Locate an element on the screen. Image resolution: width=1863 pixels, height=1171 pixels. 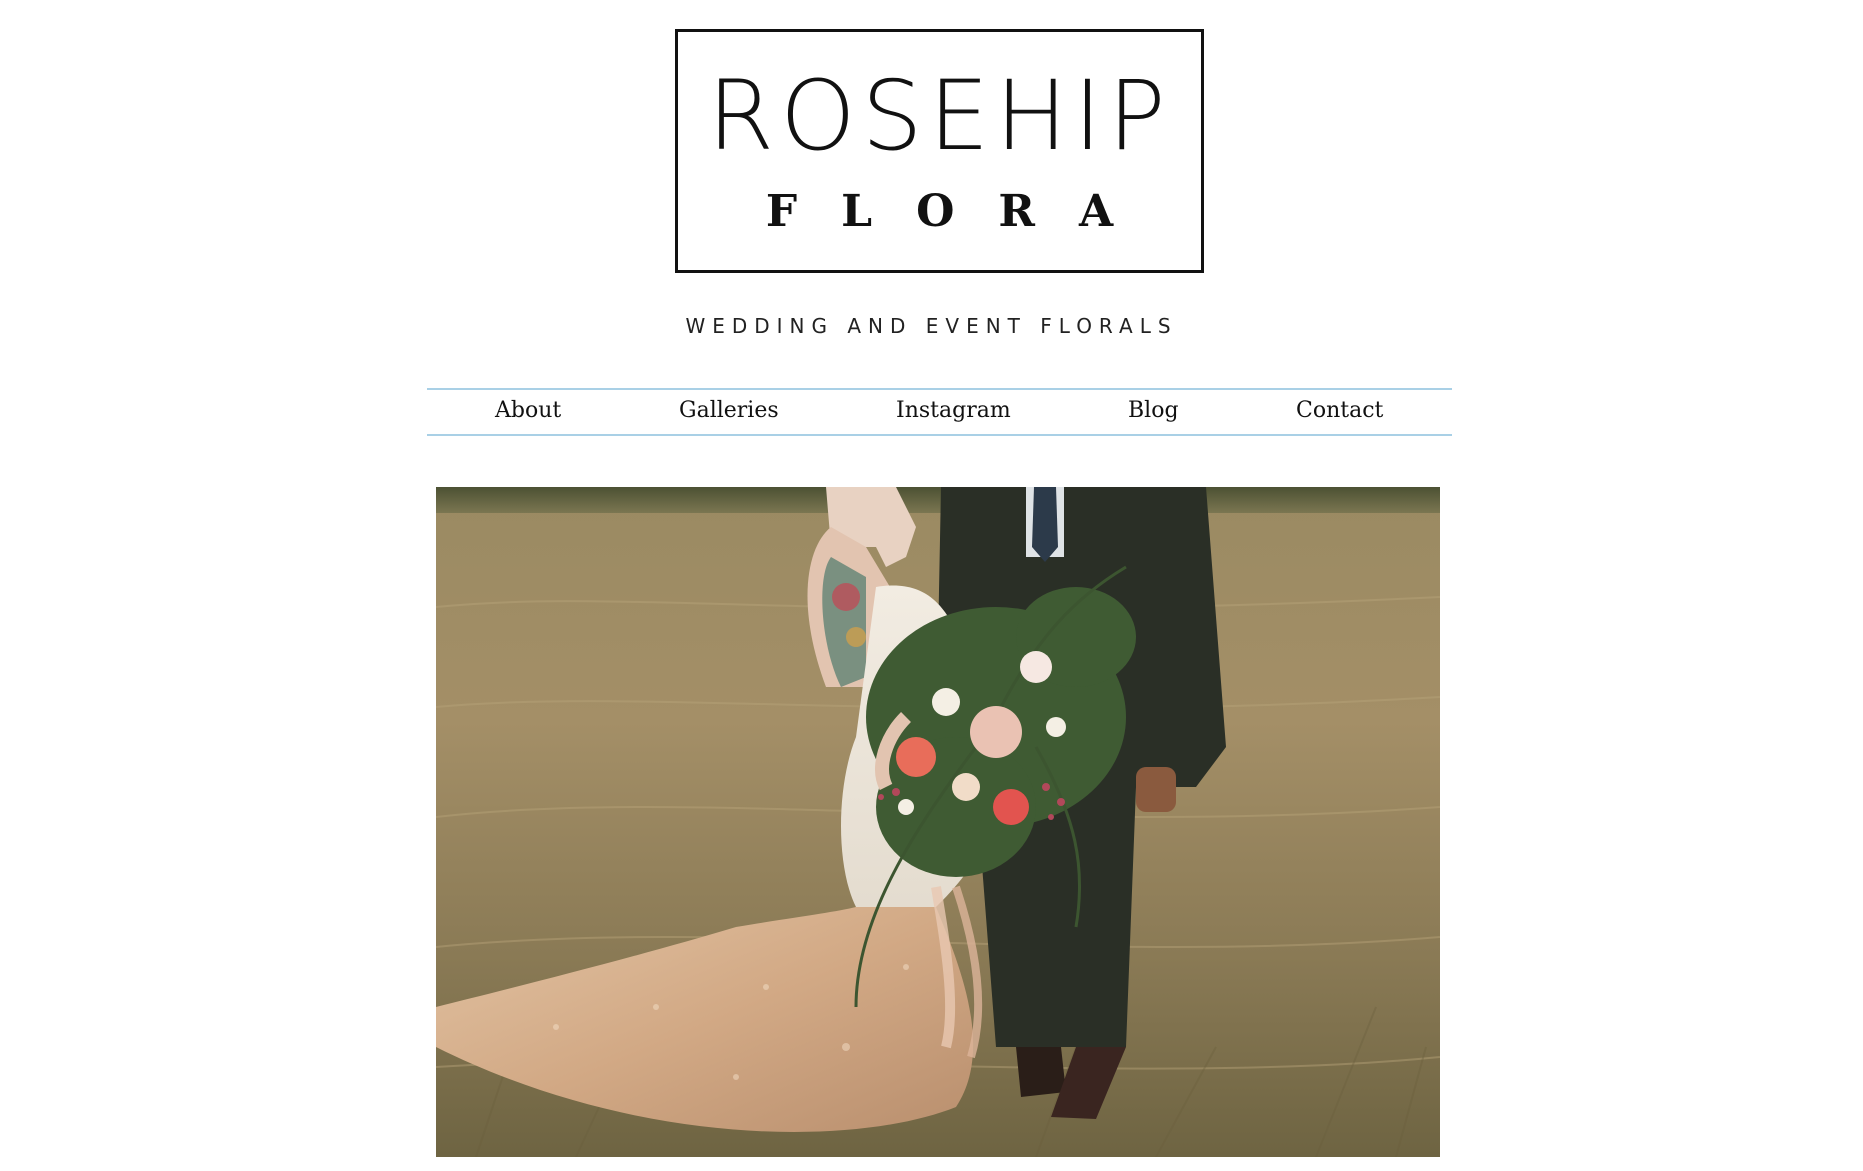
nav-item-contact: Contact is located at coordinates (1339, 410).